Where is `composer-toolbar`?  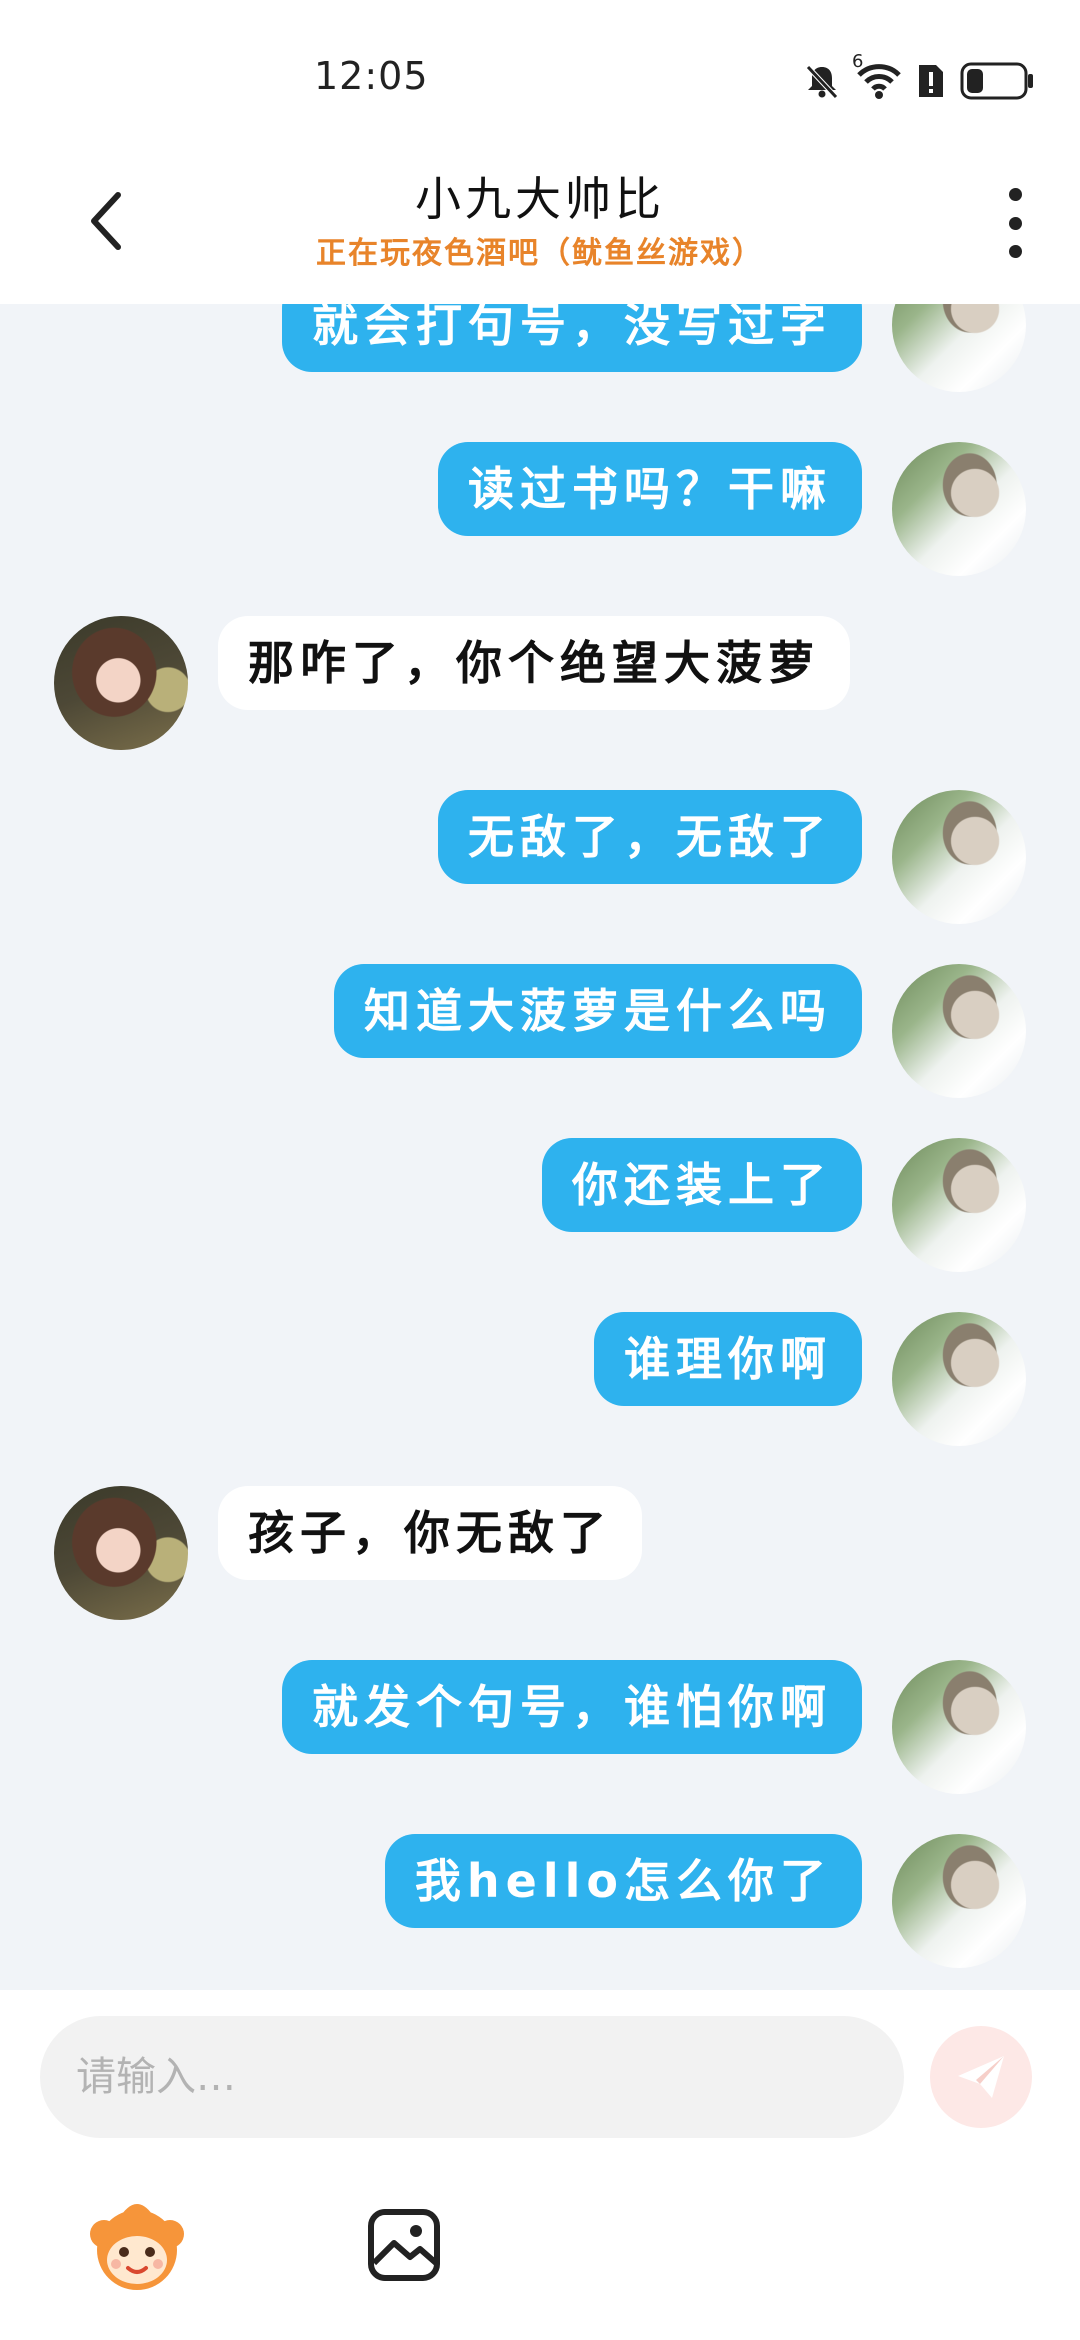
composer-toolbar is located at coordinates (540, 2250).